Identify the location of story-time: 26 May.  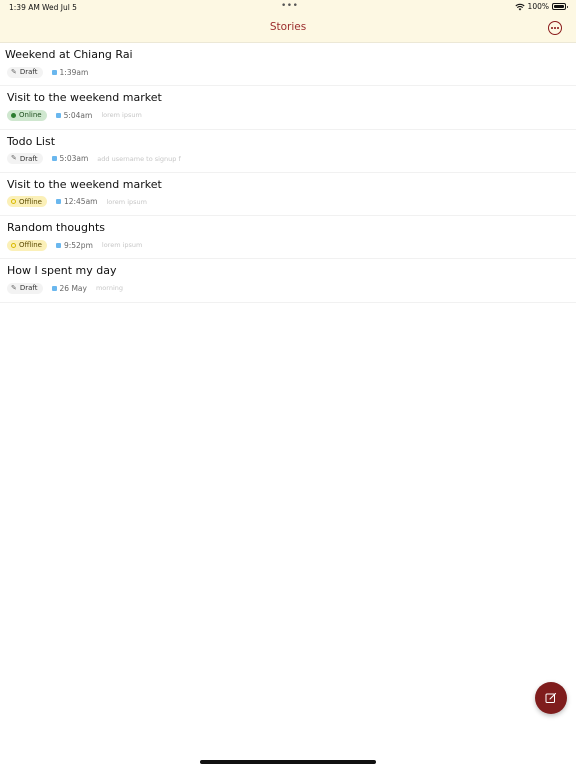
(69, 288).